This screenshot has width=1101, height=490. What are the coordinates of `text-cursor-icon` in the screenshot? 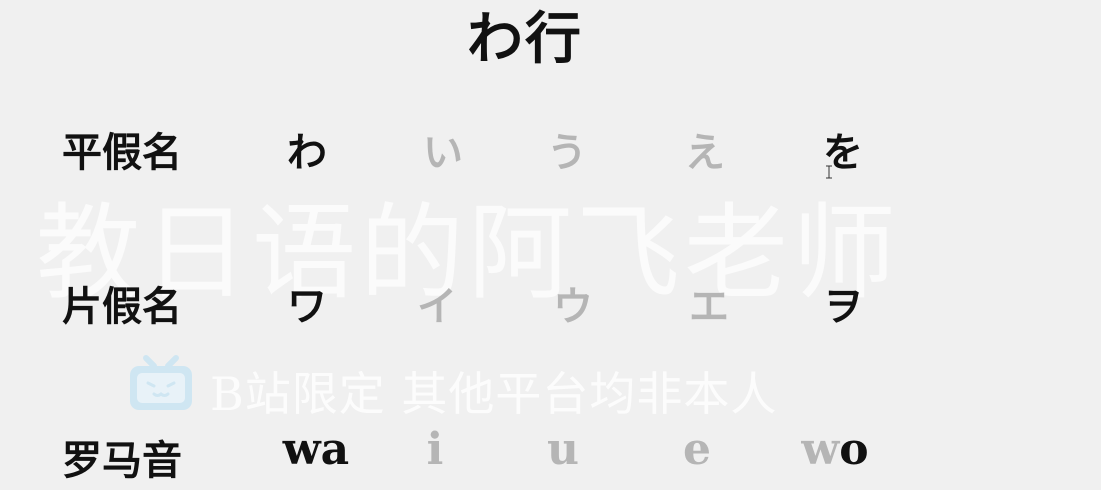 It's located at (829, 172).